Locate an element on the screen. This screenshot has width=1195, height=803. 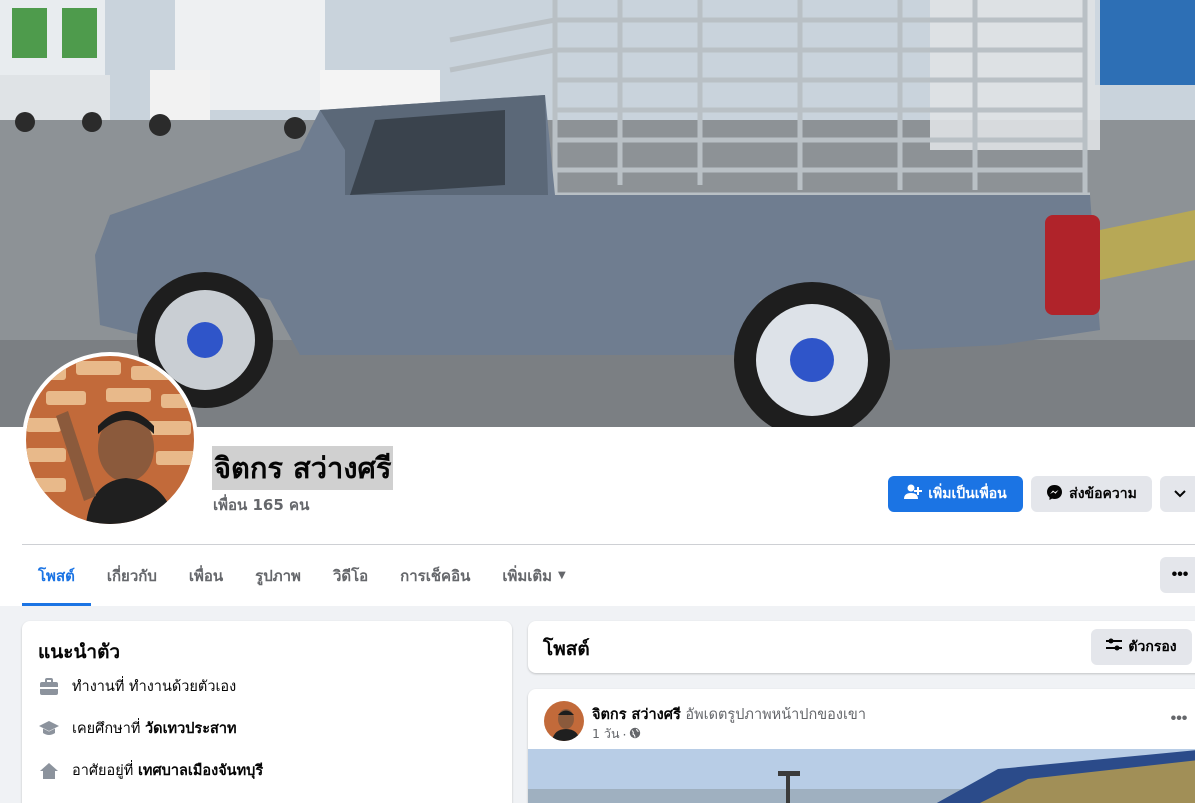
tab-posts: โพสต์ is located at coordinates (56, 575).